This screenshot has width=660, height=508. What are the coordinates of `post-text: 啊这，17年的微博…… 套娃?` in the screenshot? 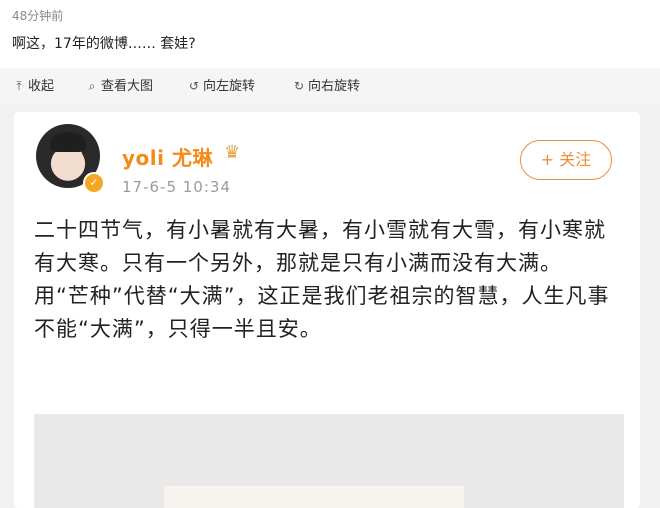 It's located at (104, 44).